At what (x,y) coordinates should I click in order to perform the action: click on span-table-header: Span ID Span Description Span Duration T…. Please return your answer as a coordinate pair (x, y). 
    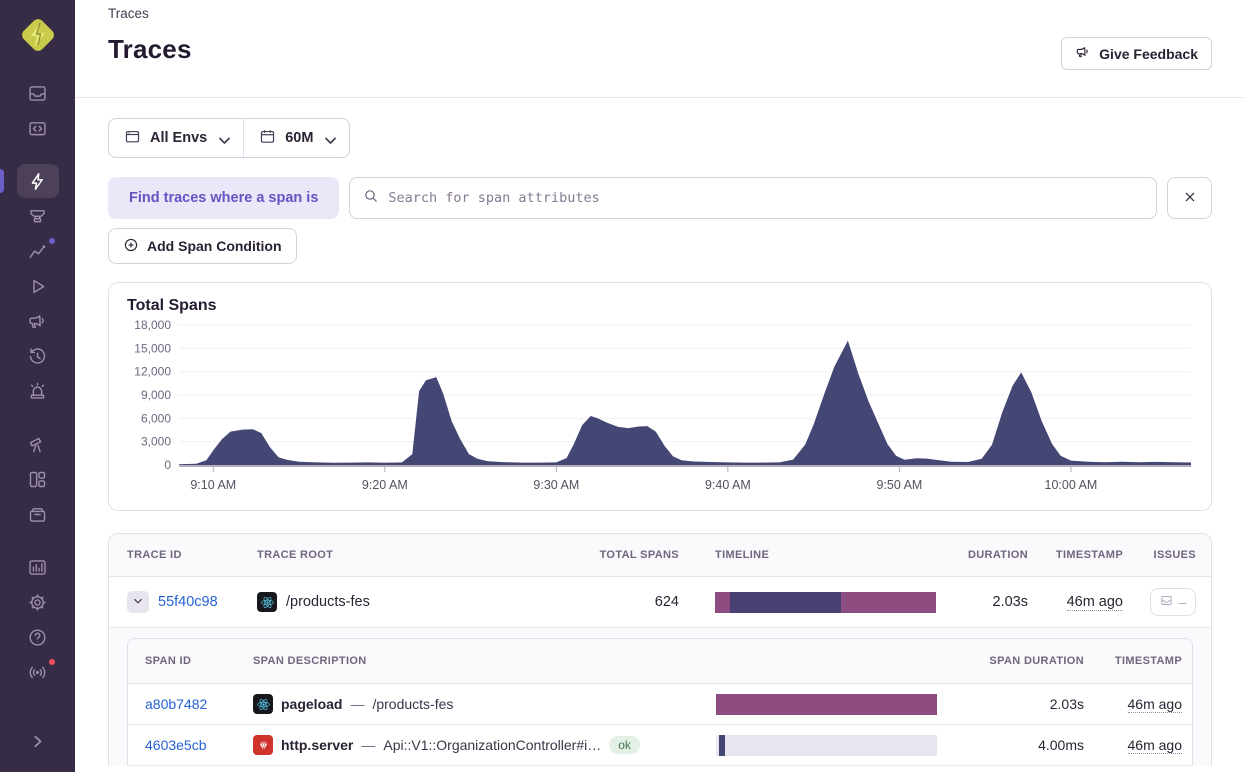
    Looking at the image, I should click on (660, 661).